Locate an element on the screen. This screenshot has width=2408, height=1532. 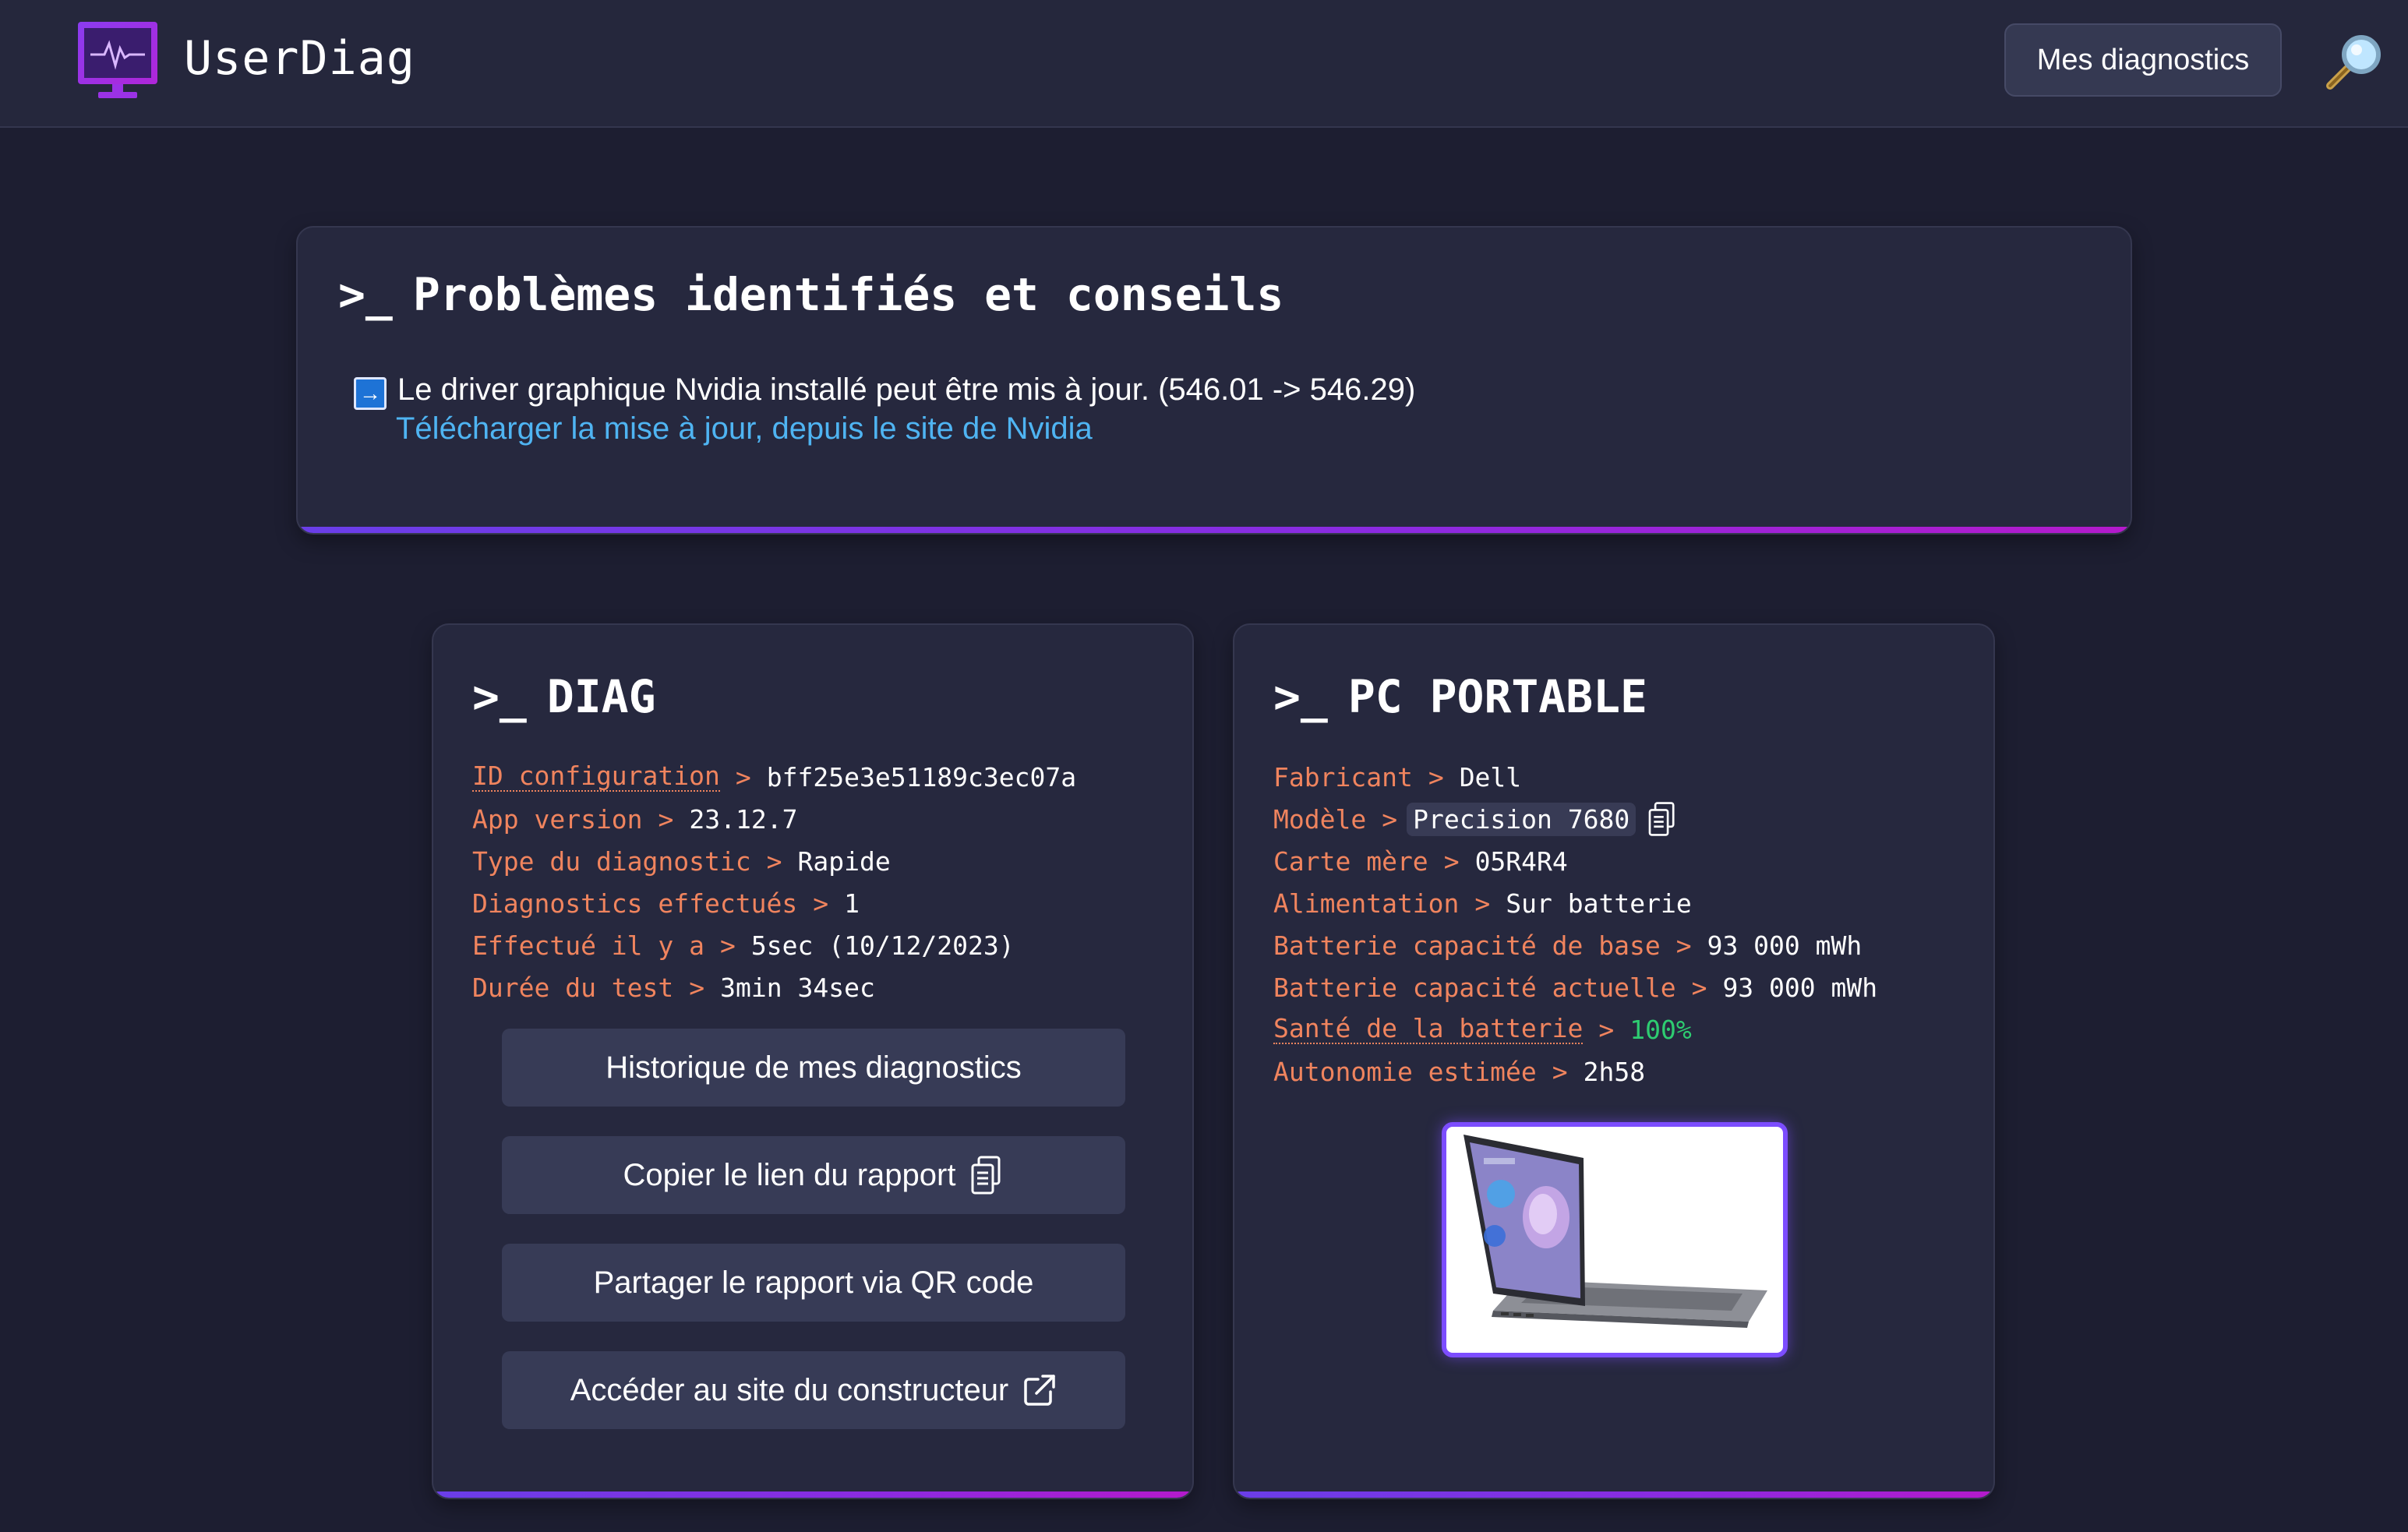
info-key: Type du diagnostic is located at coordinates (611, 861).